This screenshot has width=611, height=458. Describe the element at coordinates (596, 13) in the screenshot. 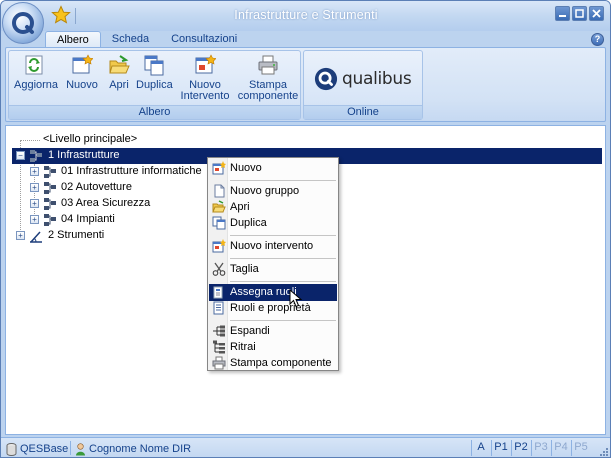

I see `close-button` at that location.